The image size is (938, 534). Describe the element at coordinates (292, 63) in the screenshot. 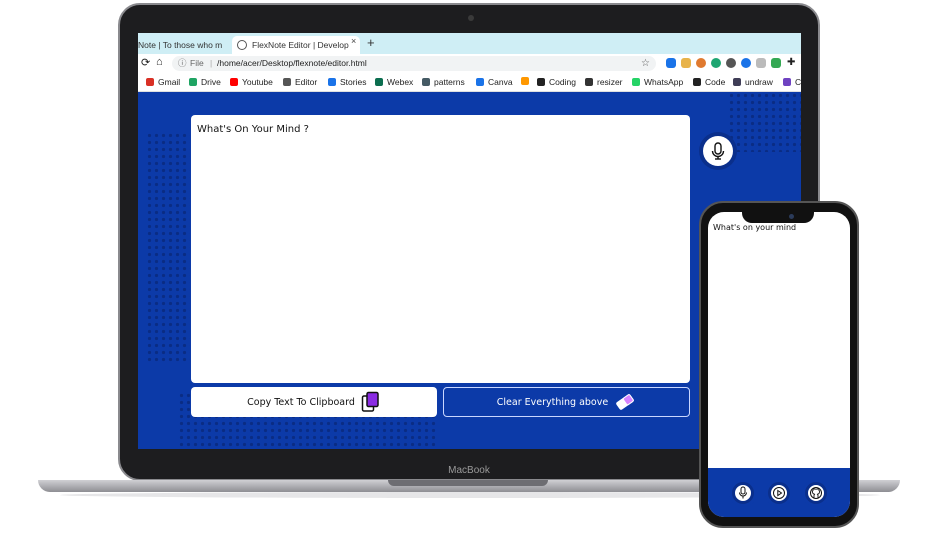

I see `address-url: /home/acer/Desktop/flexnote/editor.html` at that location.